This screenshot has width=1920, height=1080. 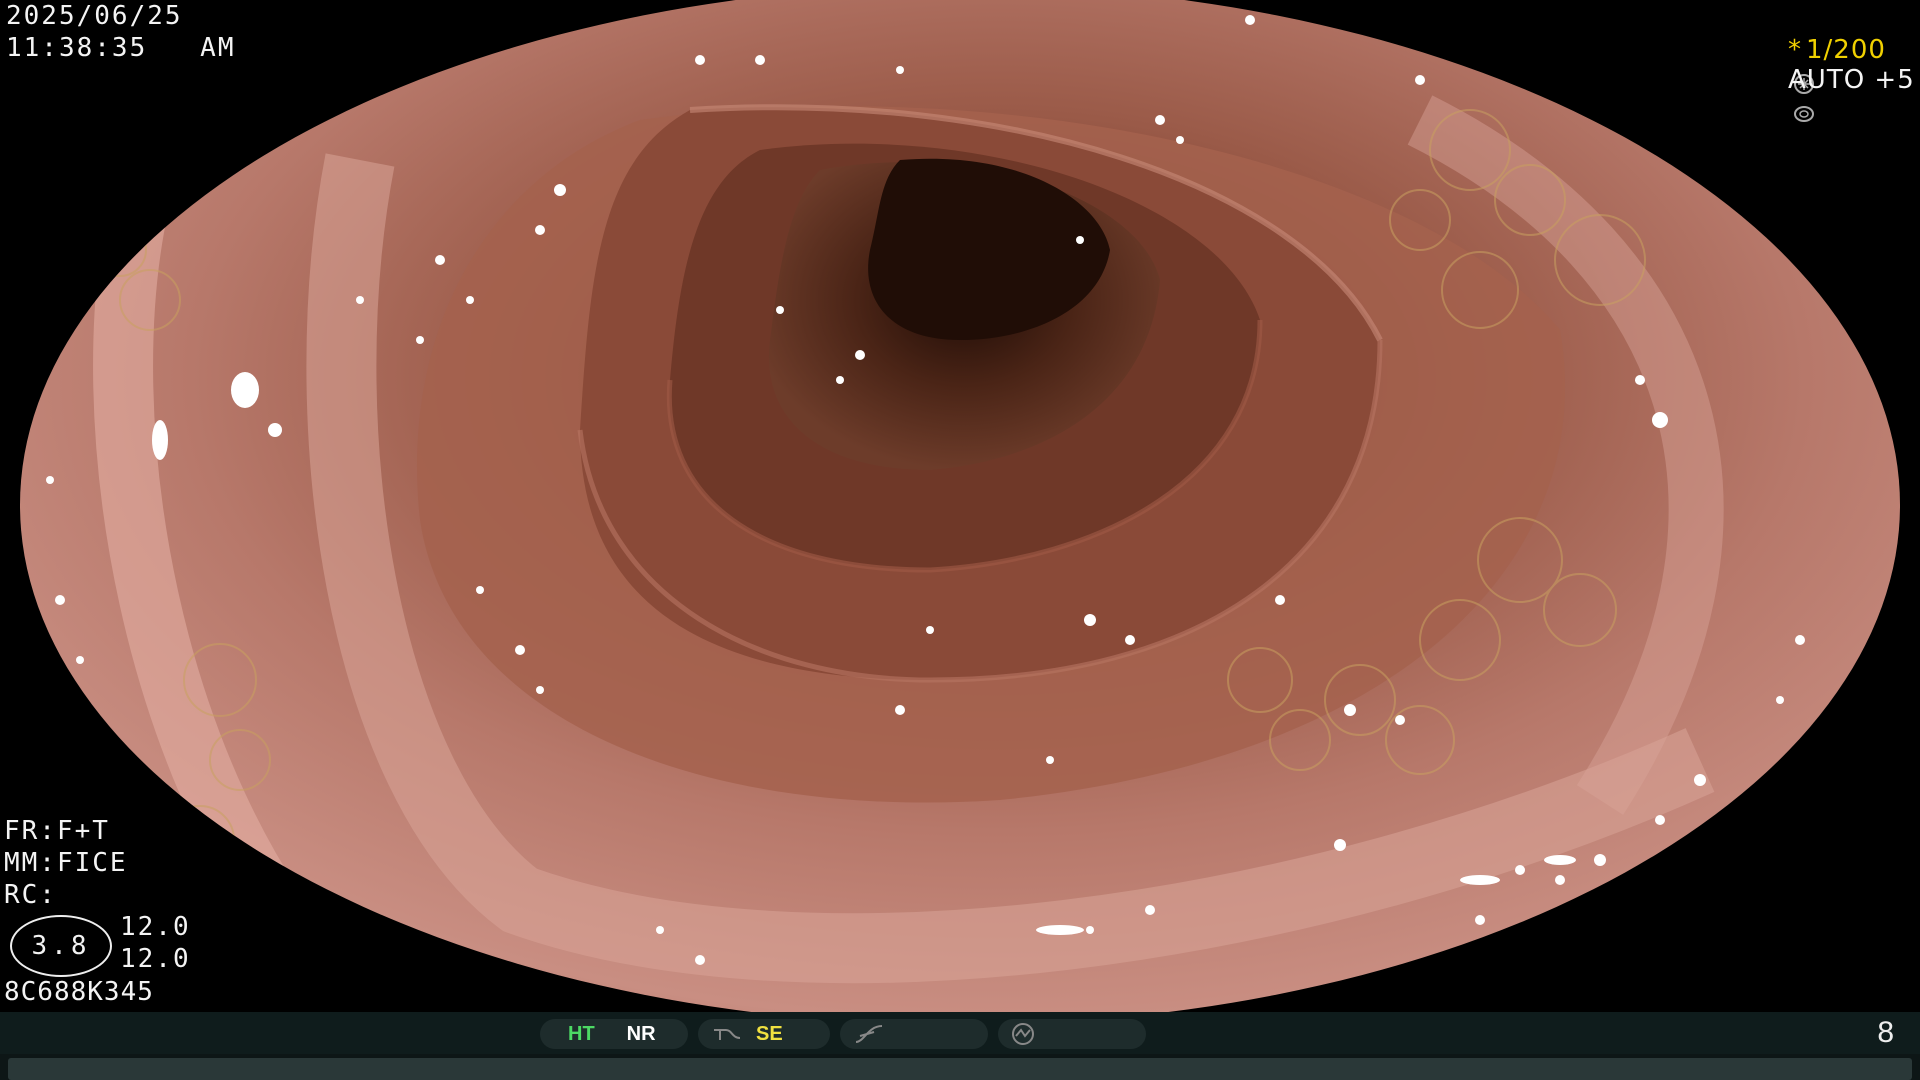 I want to click on date-readout: 2025/06/25, so click(x=94, y=16).